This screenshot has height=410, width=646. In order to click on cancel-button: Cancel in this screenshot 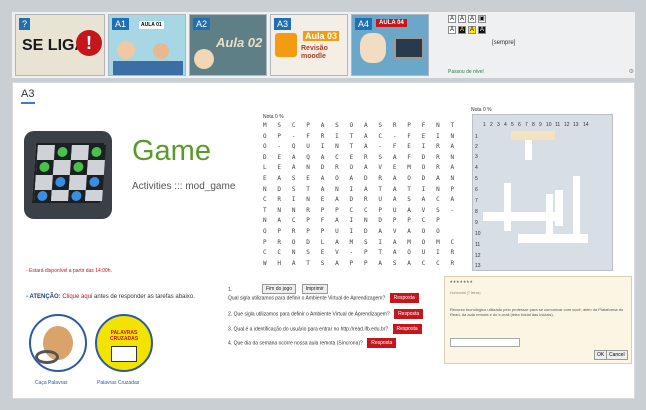, I will do `click(617, 355)`.